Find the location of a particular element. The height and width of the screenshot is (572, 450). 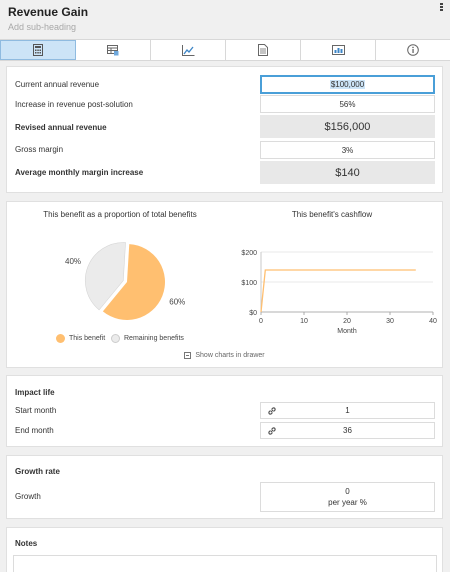

document-icon is located at coordinates (263, 50).